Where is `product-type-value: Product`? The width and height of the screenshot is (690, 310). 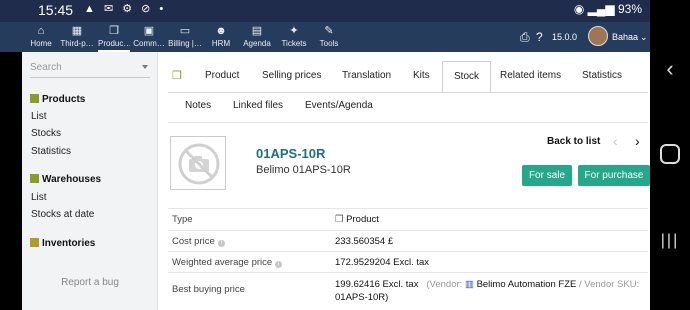 product-type-value: Product is located at coordinates (362, 219).